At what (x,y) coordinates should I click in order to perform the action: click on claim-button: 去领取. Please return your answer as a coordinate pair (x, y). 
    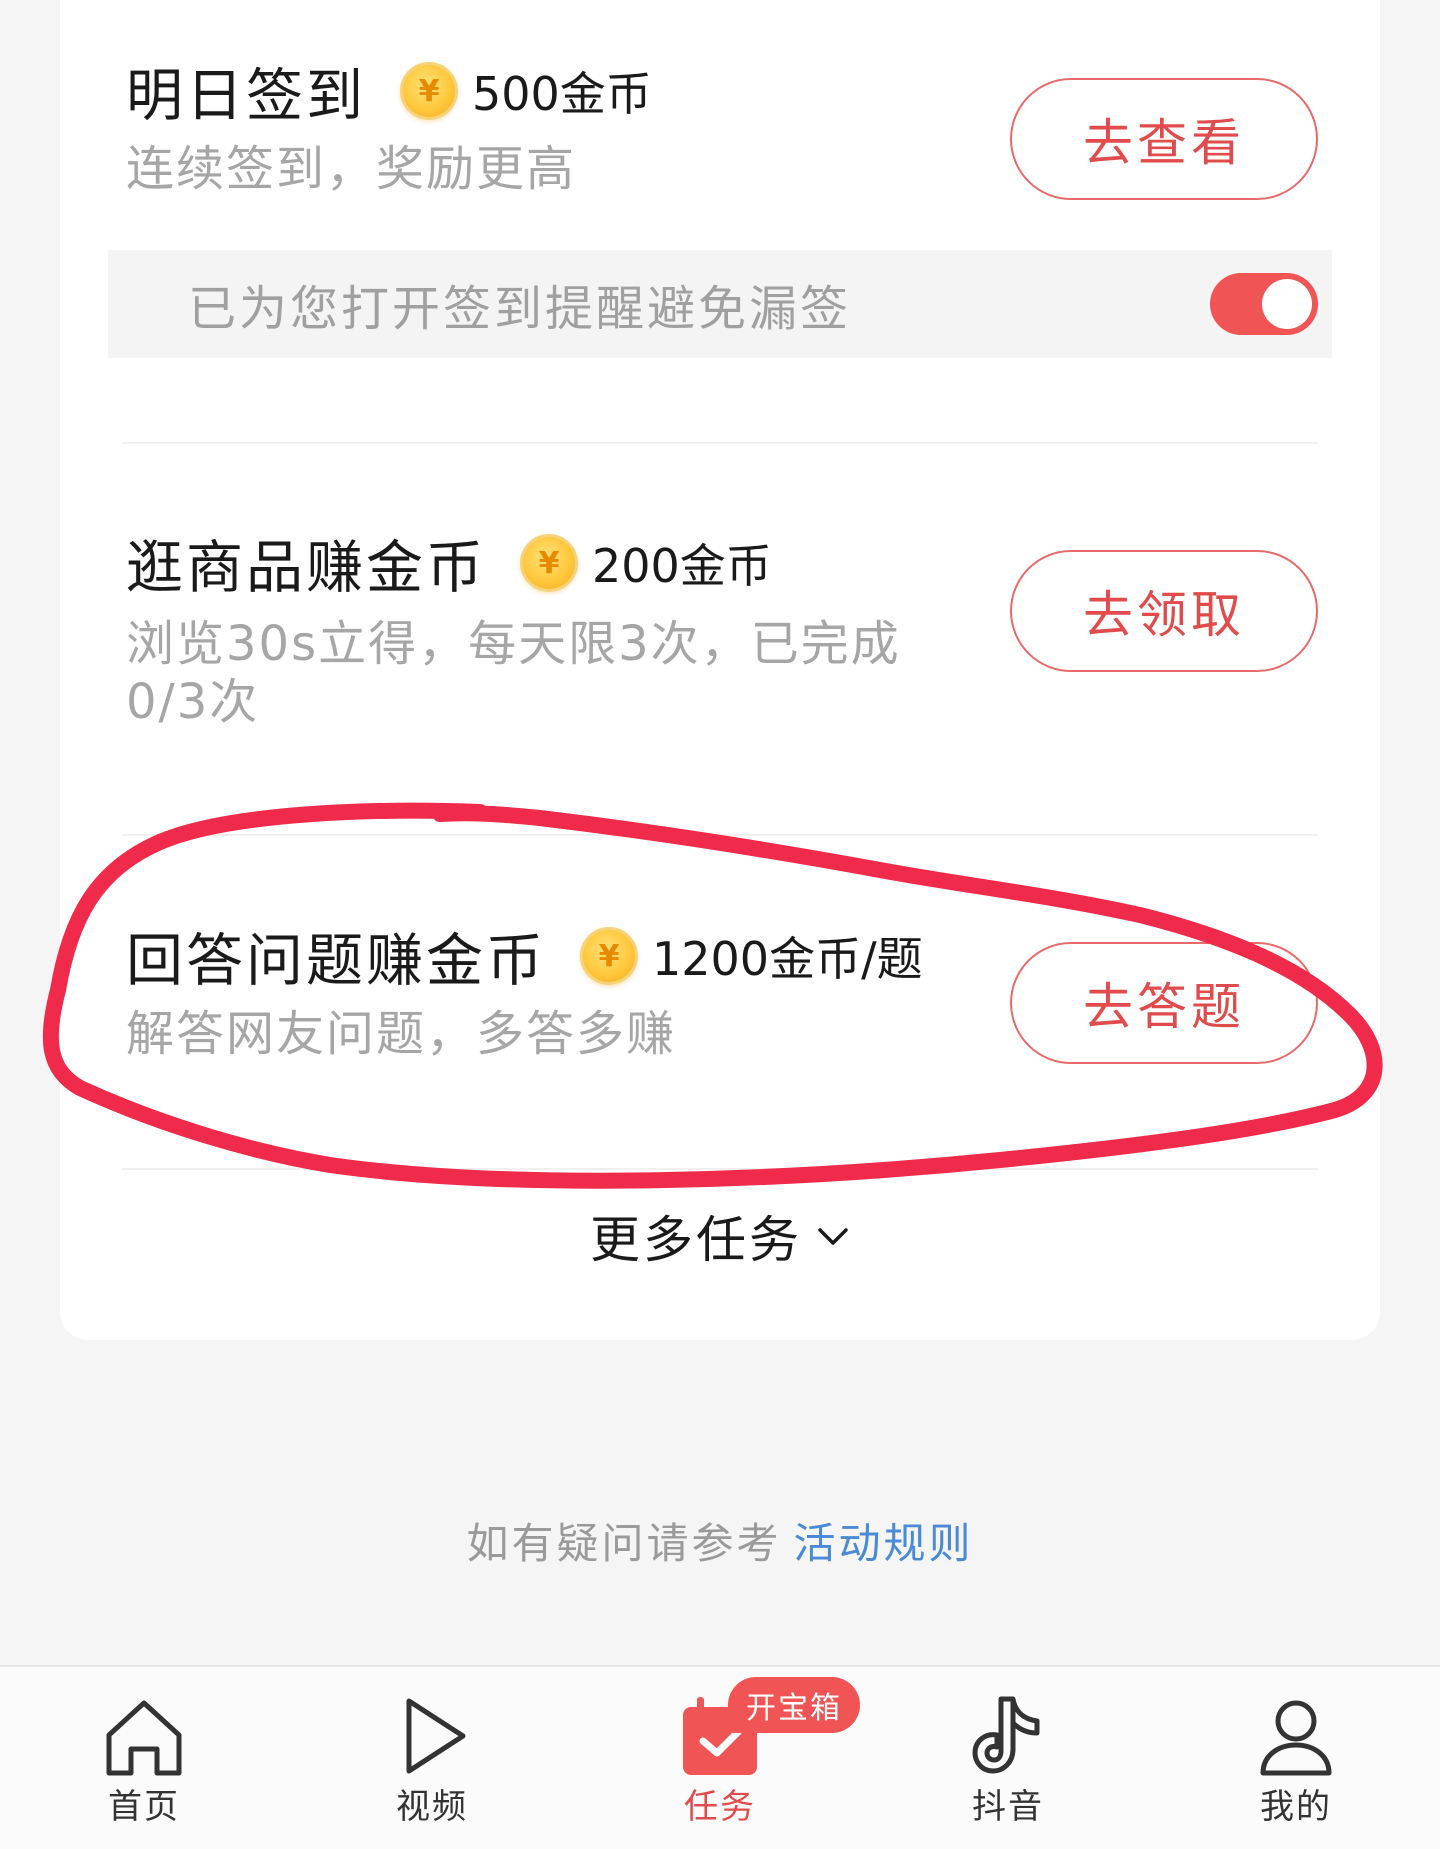
    Looking at the image, I should click on (1164, 611).